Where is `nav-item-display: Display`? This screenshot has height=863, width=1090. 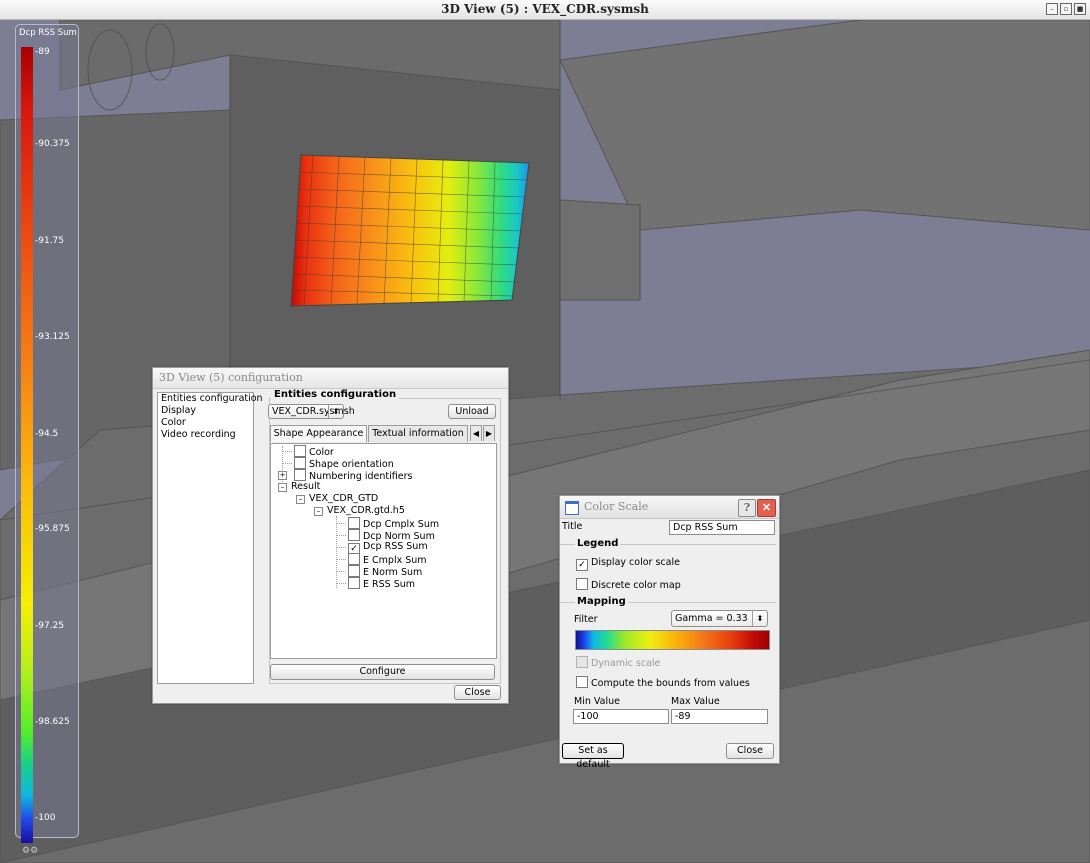 nav-item-display: Display is located at coordinates (205, 411).